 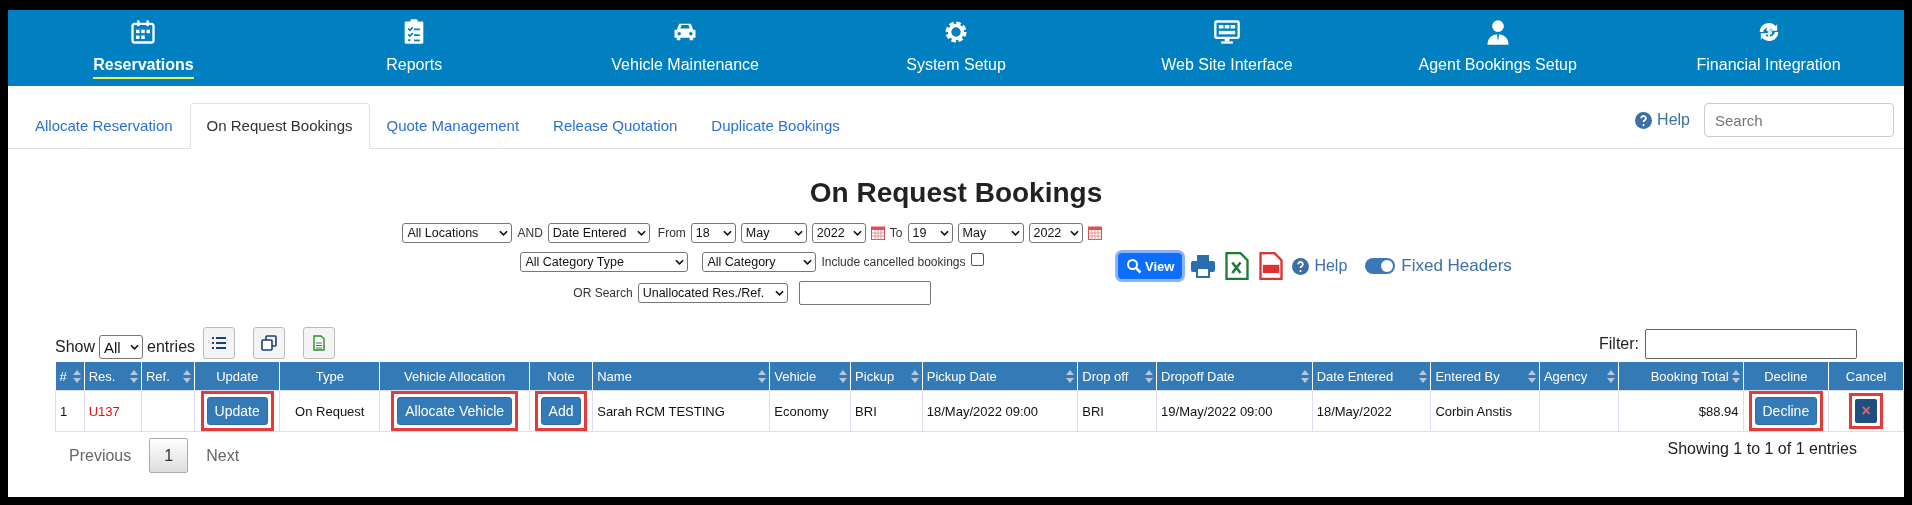 What do you see at coordinates (143, 48) in the screenshot?
I see `nav-item: Reservations` at bounding box center [143, 48].